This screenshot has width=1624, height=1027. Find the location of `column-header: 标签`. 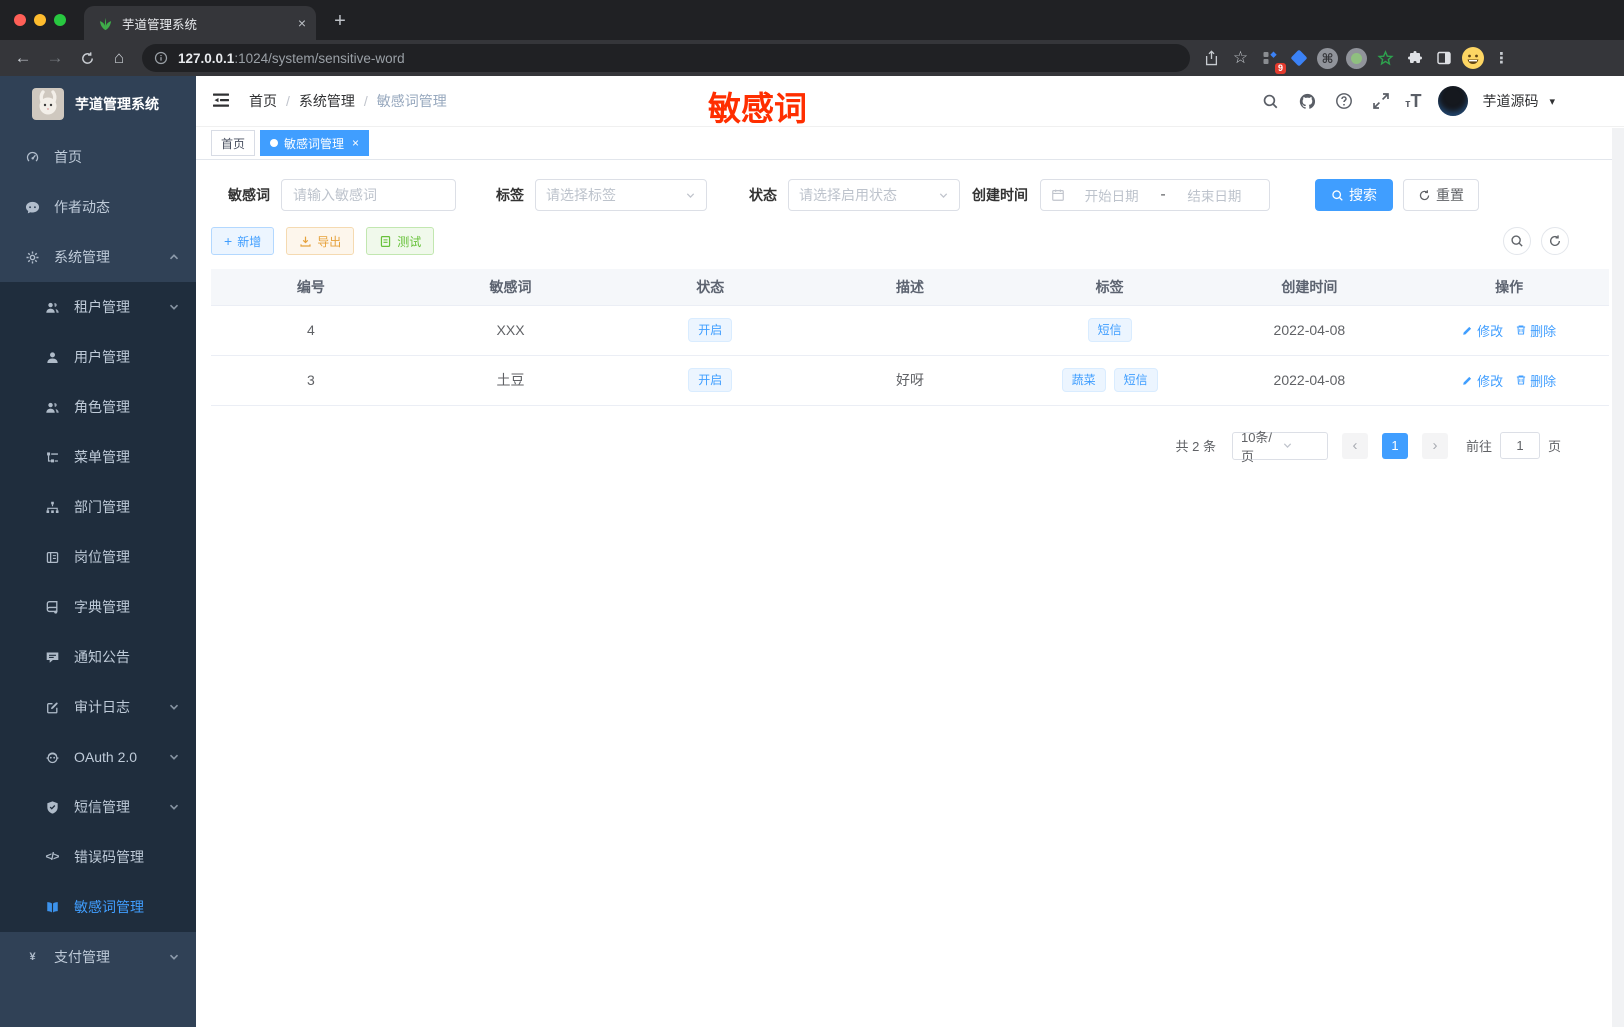

column-header: 标签 is located at coordinates (1109, 287).